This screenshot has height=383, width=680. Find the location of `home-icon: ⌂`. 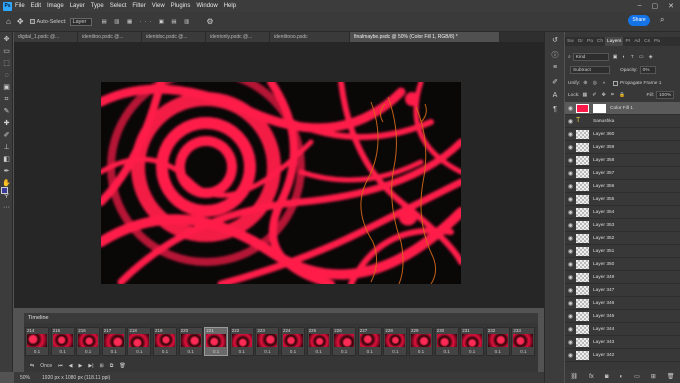

home-icon: ⌂ is located at coordinates (8, 21).